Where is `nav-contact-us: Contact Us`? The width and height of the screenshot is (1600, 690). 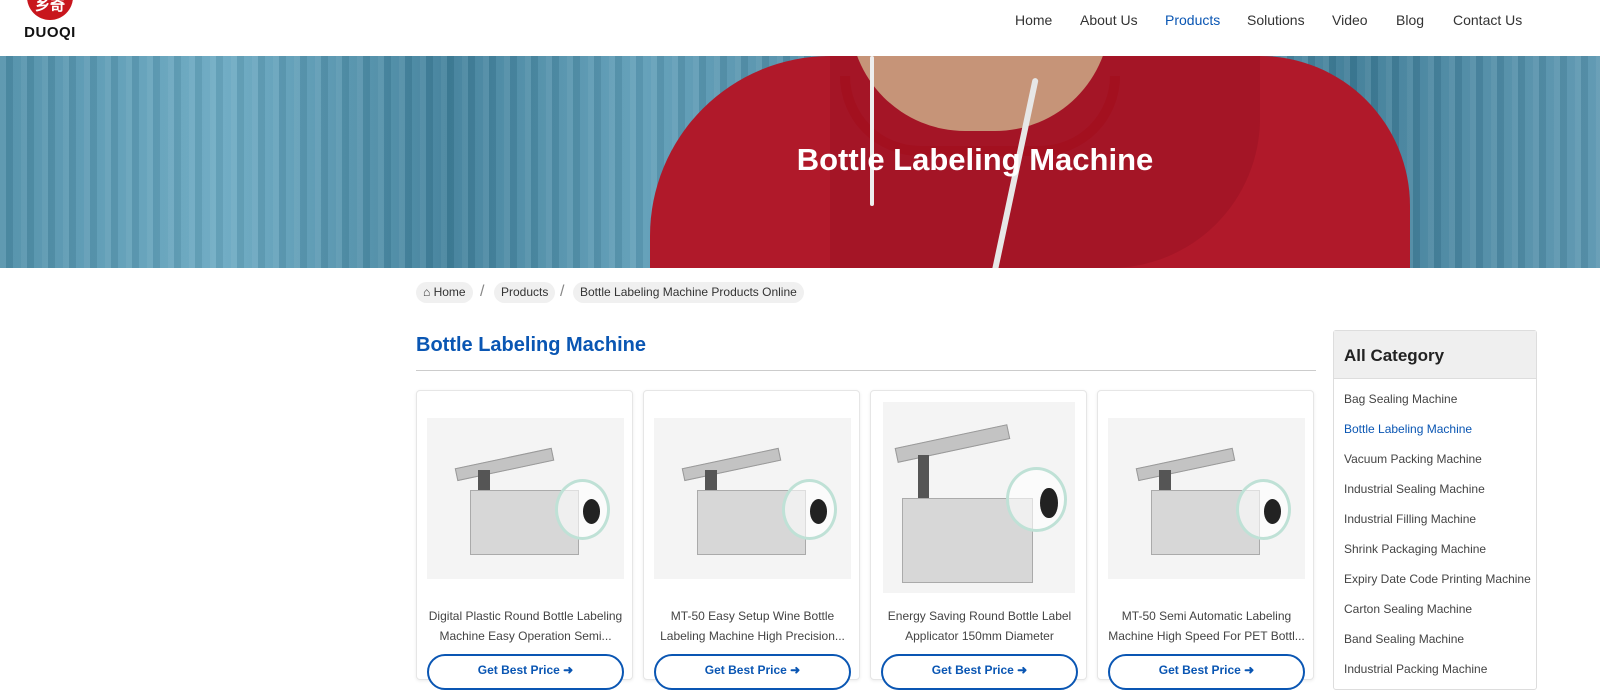 nav-contact-us: Contact Us is located at coordinates (1487, 24).